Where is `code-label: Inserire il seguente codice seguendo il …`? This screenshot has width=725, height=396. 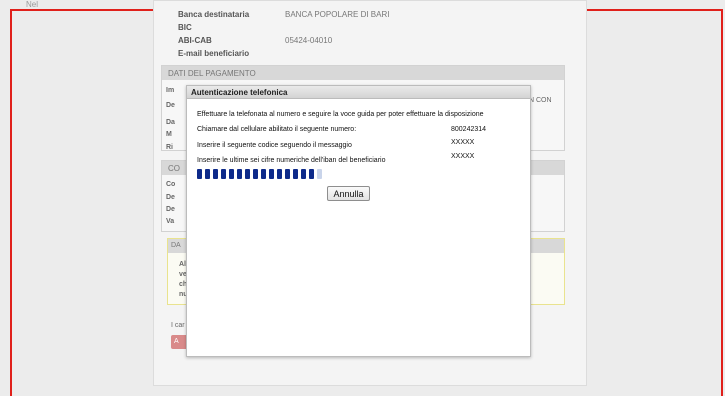 code-label: Inserire il seguente codice seguendo il … is located at coordinates (274, 145).